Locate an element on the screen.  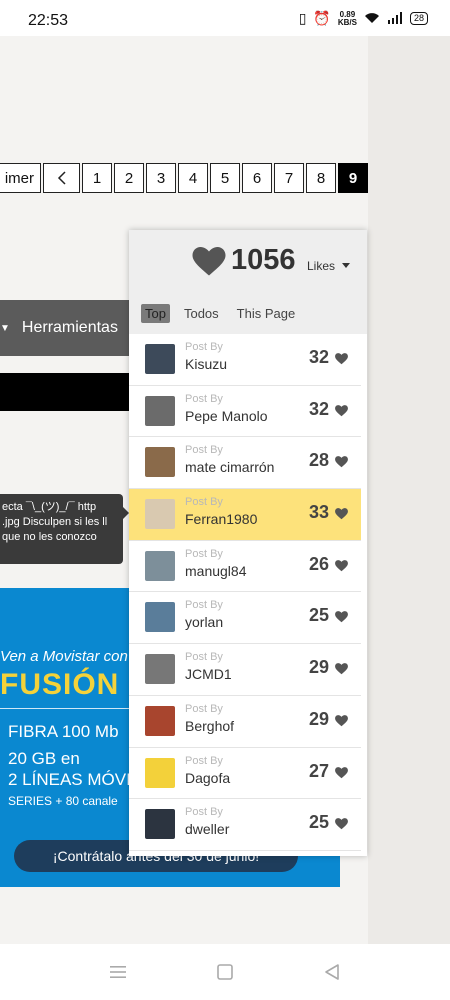
like-count: 25 is located at coordinates (318, 822).